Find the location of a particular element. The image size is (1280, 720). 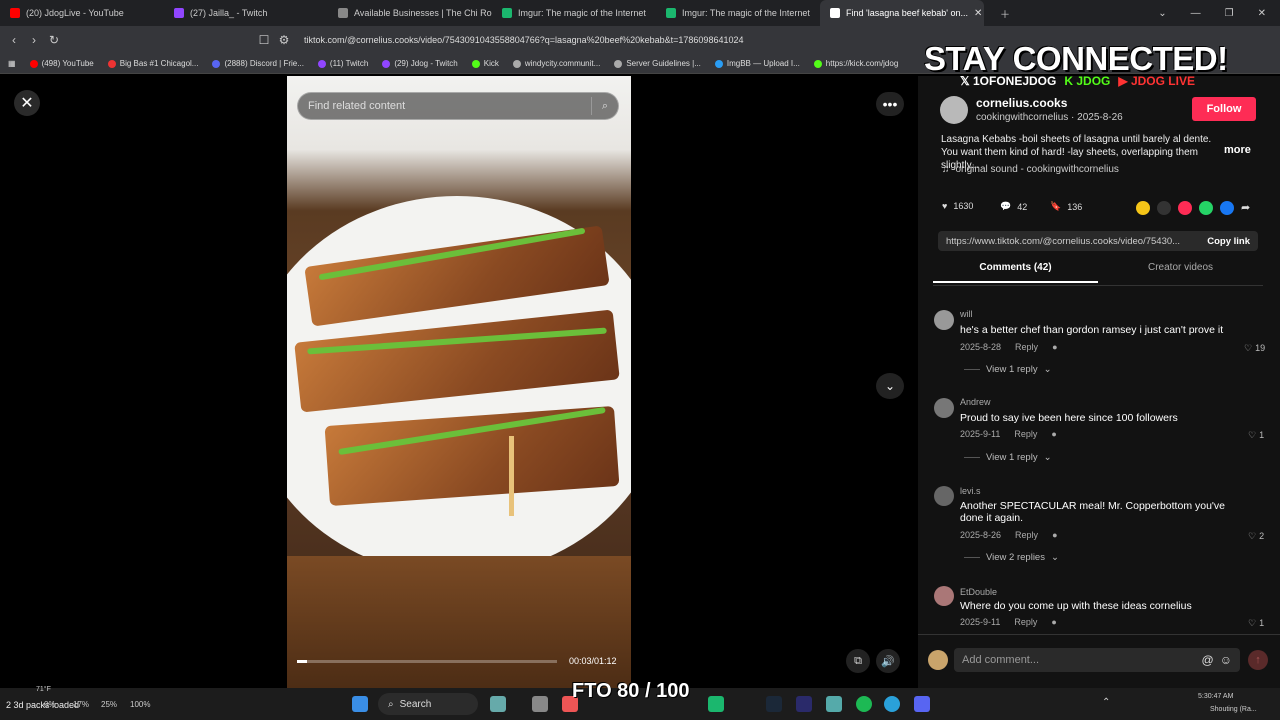

view-replies: View 2 replies ⌄ is located at coordinates (1011, 557).